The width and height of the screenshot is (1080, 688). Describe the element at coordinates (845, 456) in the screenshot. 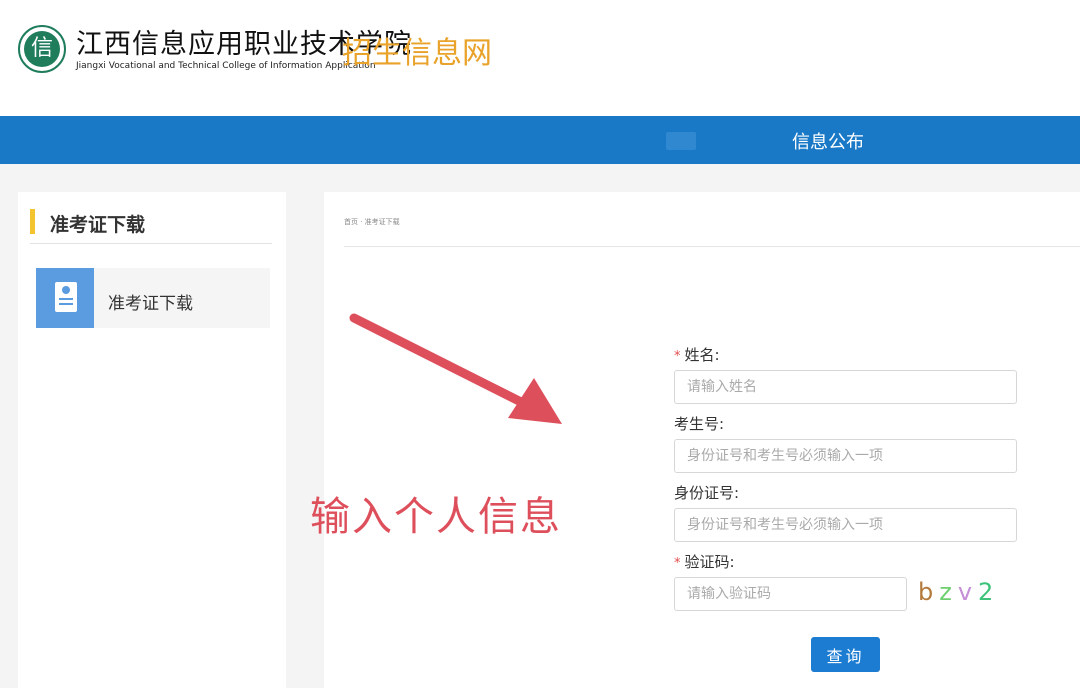

I see `exam-no-input` at that location.